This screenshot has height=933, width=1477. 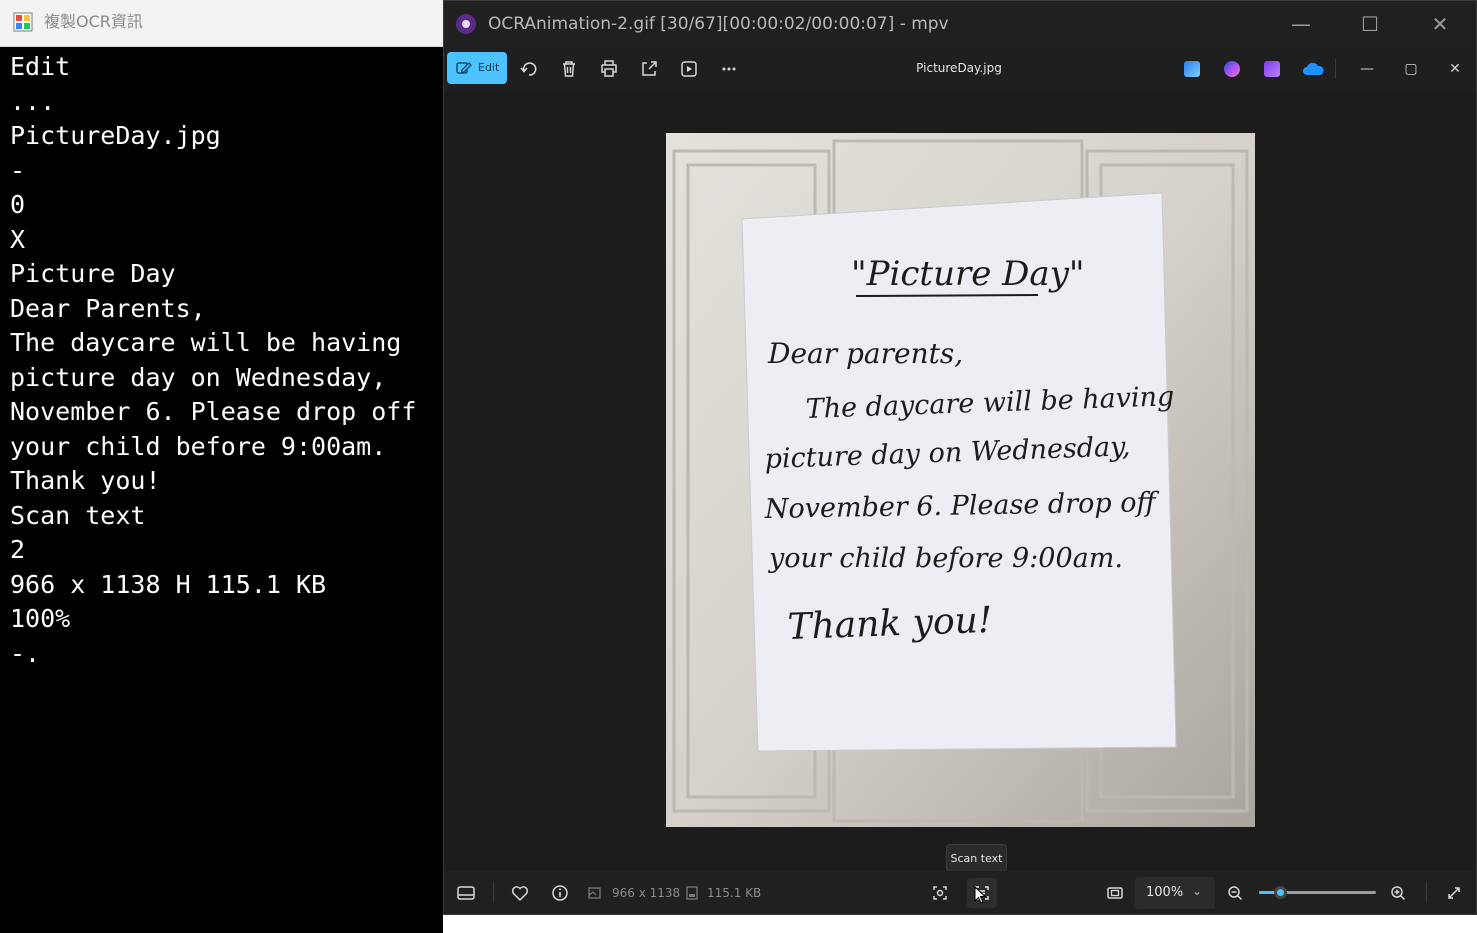 I want to click on file-size: 115.1 KB, so click(x=734, y=893).